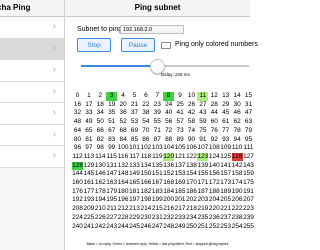  Describe the element at coordinates (77, 183) in the screenshot. I see `ip-cell: 160` at that location.